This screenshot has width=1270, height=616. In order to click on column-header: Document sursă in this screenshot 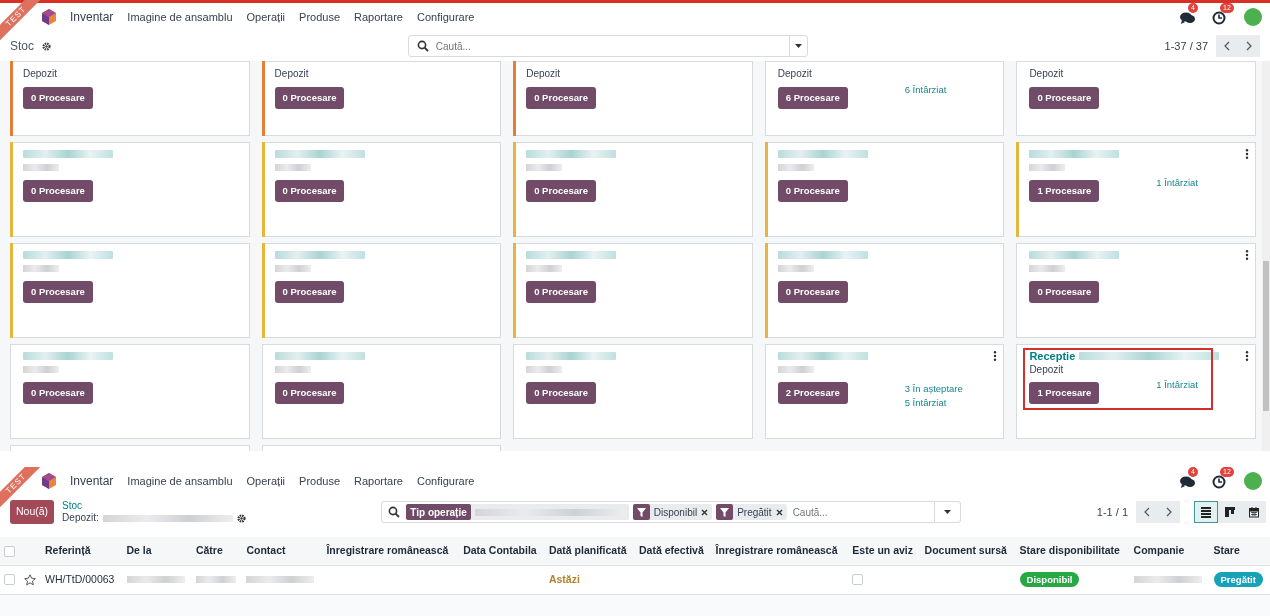, I will do `click(968, 551)`.